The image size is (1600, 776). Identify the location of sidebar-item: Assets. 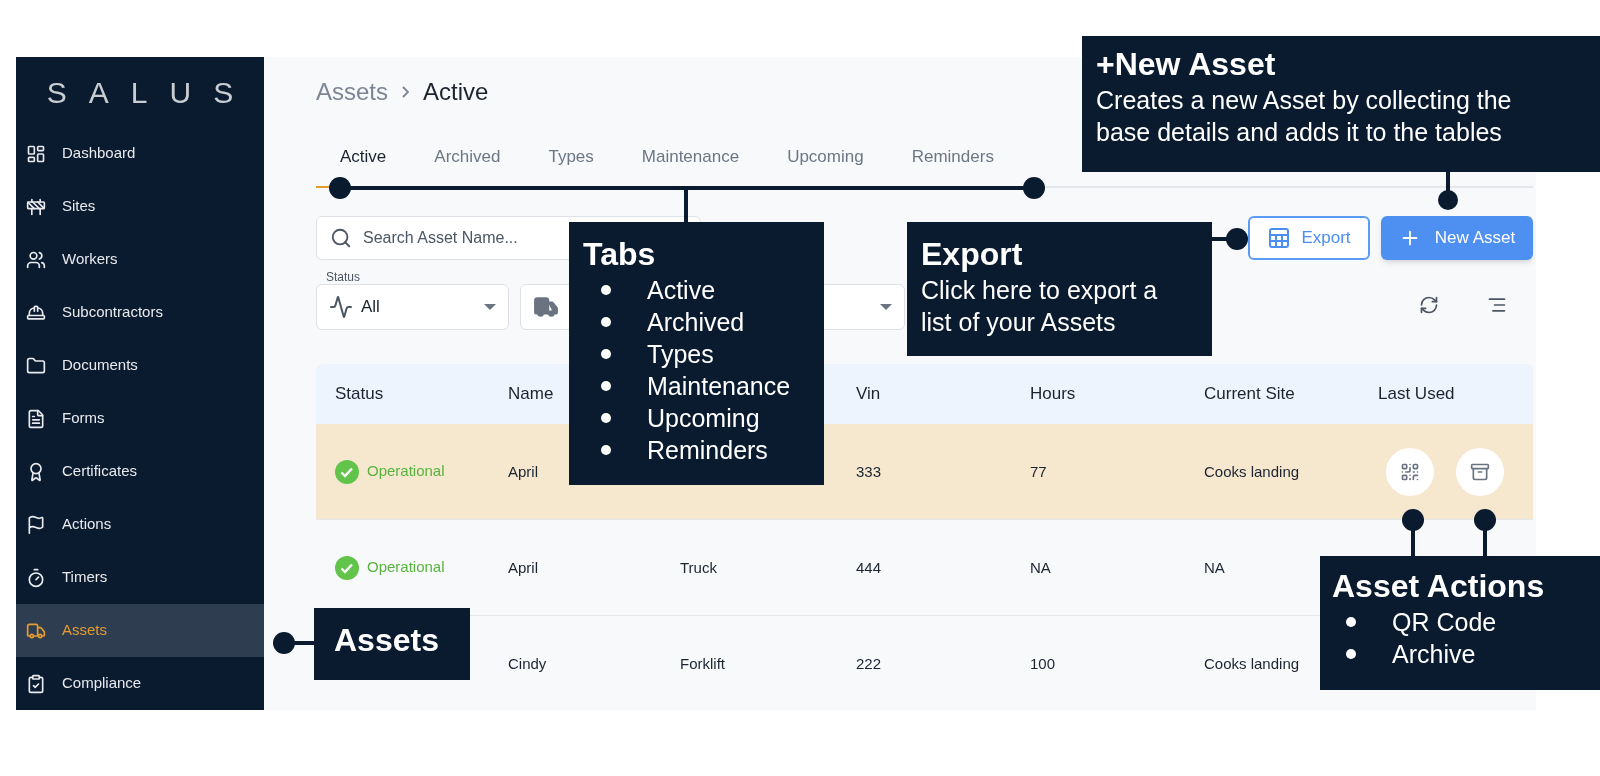
(140, 630).